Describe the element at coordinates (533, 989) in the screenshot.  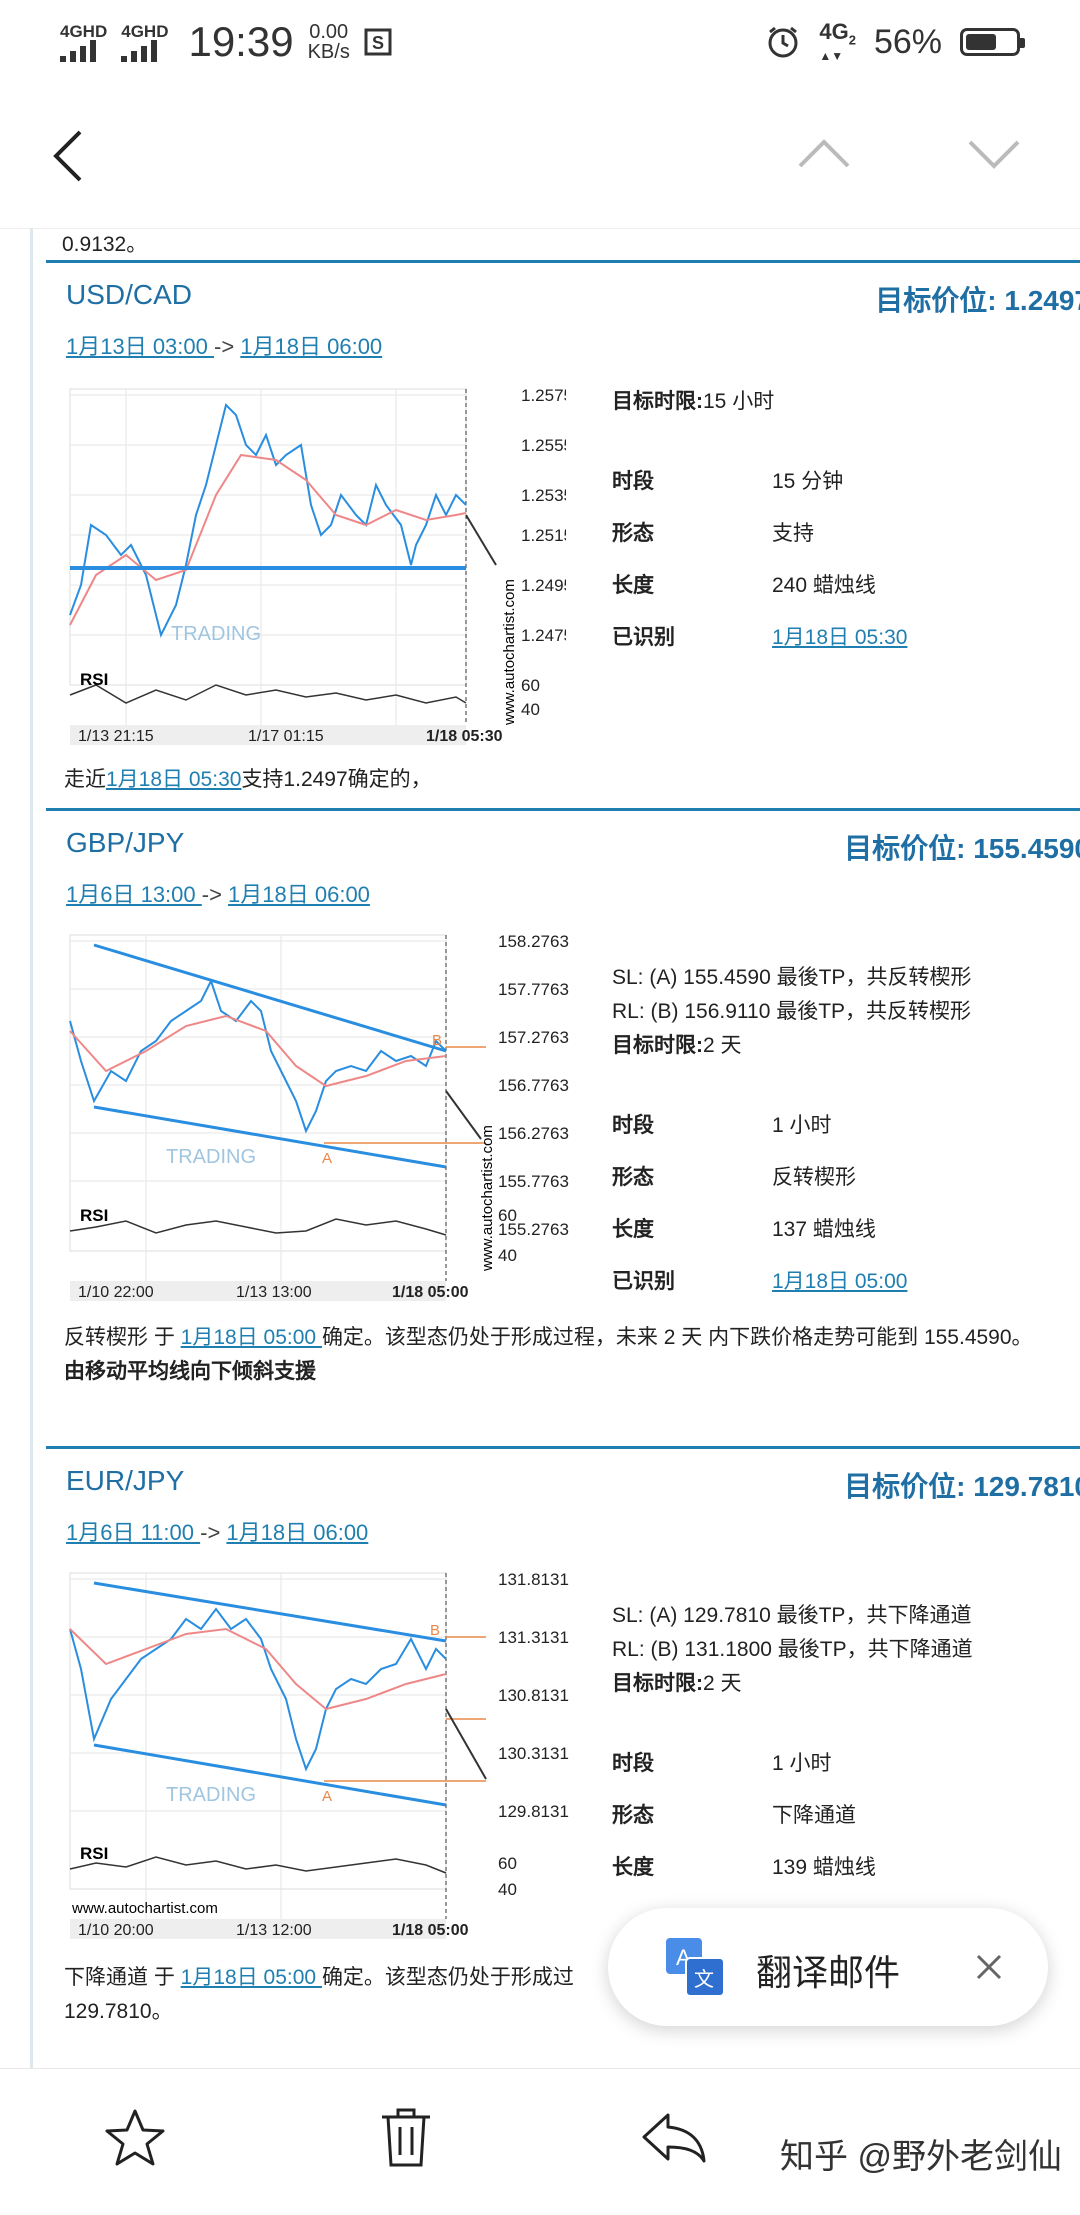
I see `y-tick: 157.7763` at that location.